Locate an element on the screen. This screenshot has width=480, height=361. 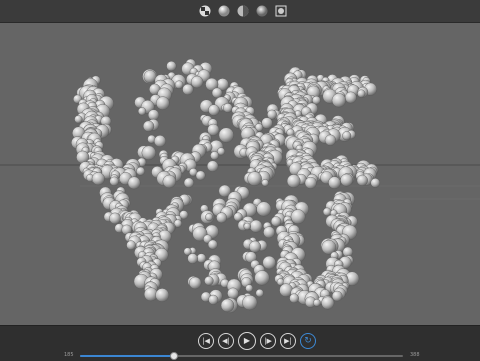
frame-start-label: 185 is located at coordinates (69, 355).